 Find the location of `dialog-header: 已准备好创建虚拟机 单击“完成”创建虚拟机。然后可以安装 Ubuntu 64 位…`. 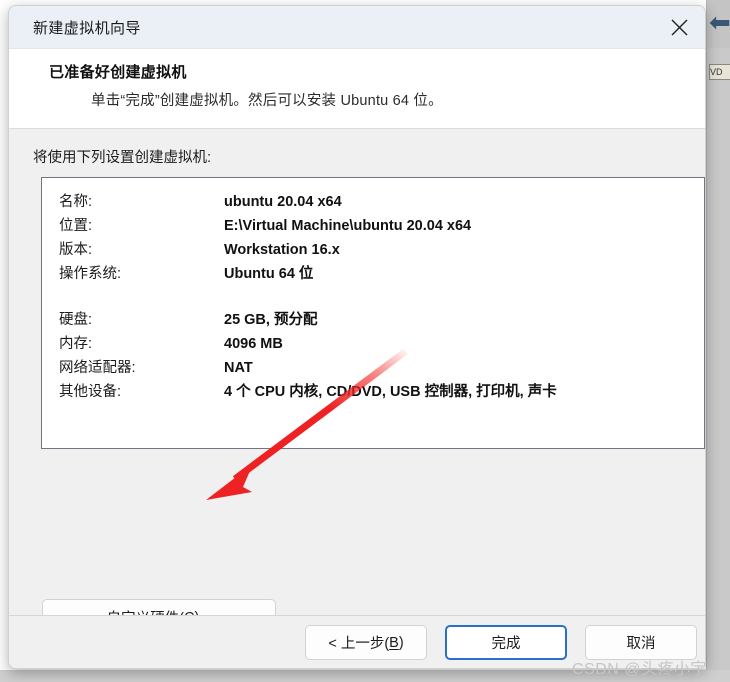

dialog-header: 已准备好创建虚拟机 单击“完成”创建虚拟机。然后可以安装 Ubuntu 64 位… is located at coordinates (357, 89).